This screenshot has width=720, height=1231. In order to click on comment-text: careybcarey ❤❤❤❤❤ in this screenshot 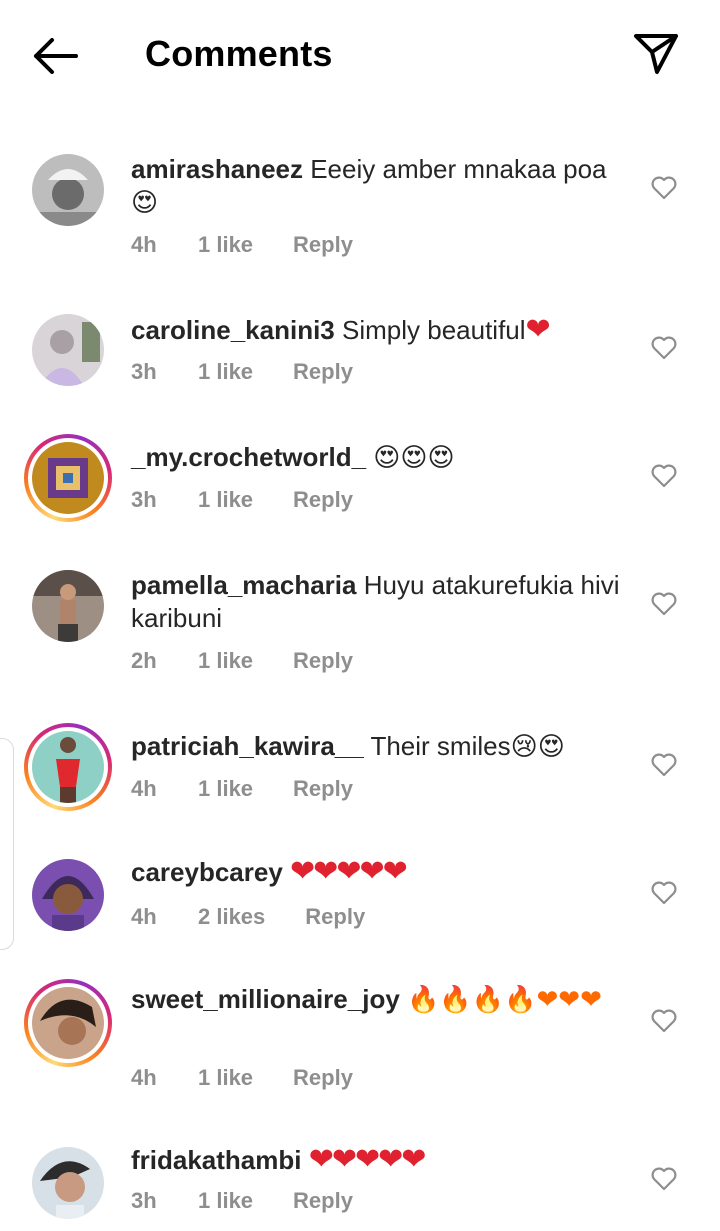, I will do `click(381, 872)`.